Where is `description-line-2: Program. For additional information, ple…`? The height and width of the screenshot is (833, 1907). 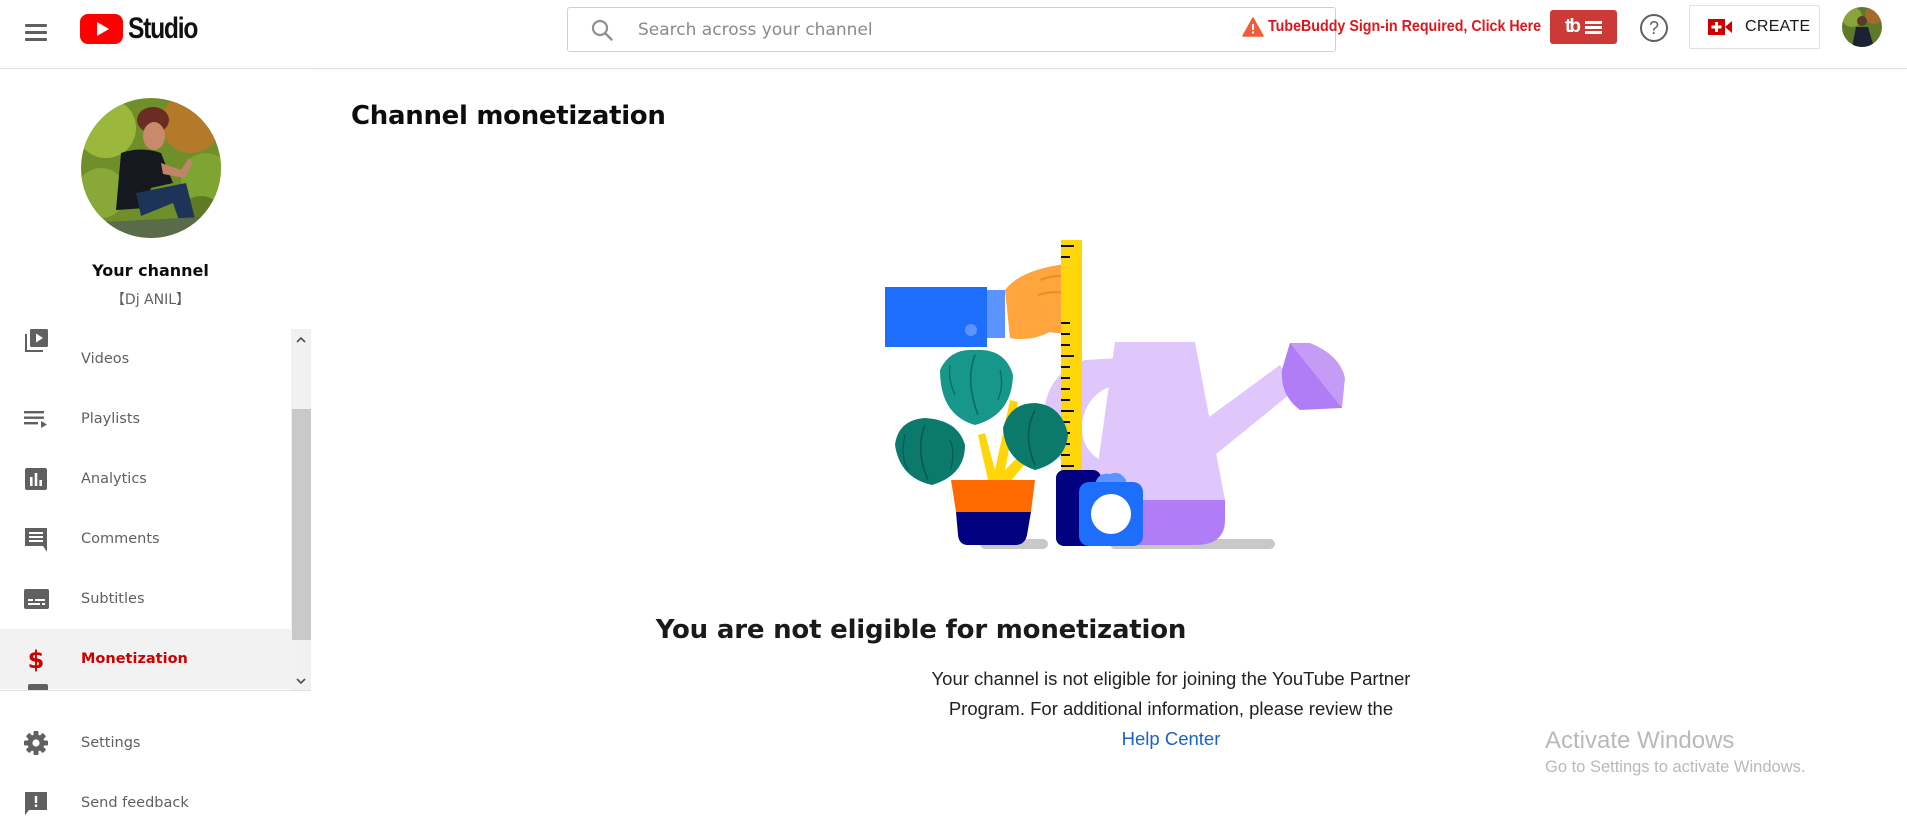 description-line-2: Program. For additional information, ple… is located at coordinates (1171, 708).